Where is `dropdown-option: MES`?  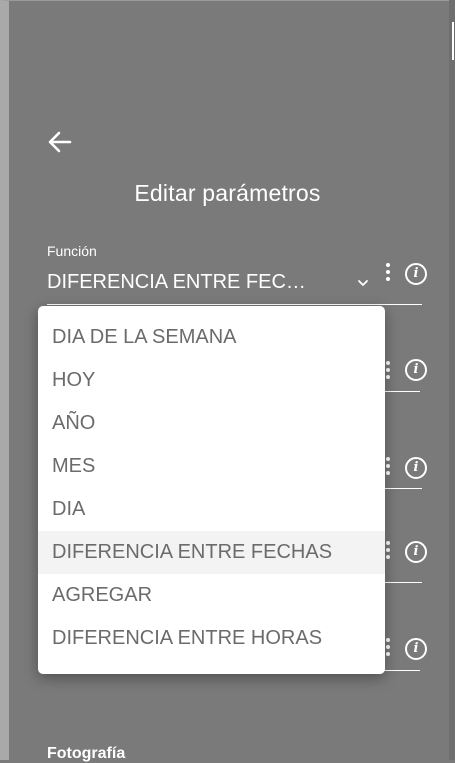 dropdown-option: MES is located at coordinates (211, 466).